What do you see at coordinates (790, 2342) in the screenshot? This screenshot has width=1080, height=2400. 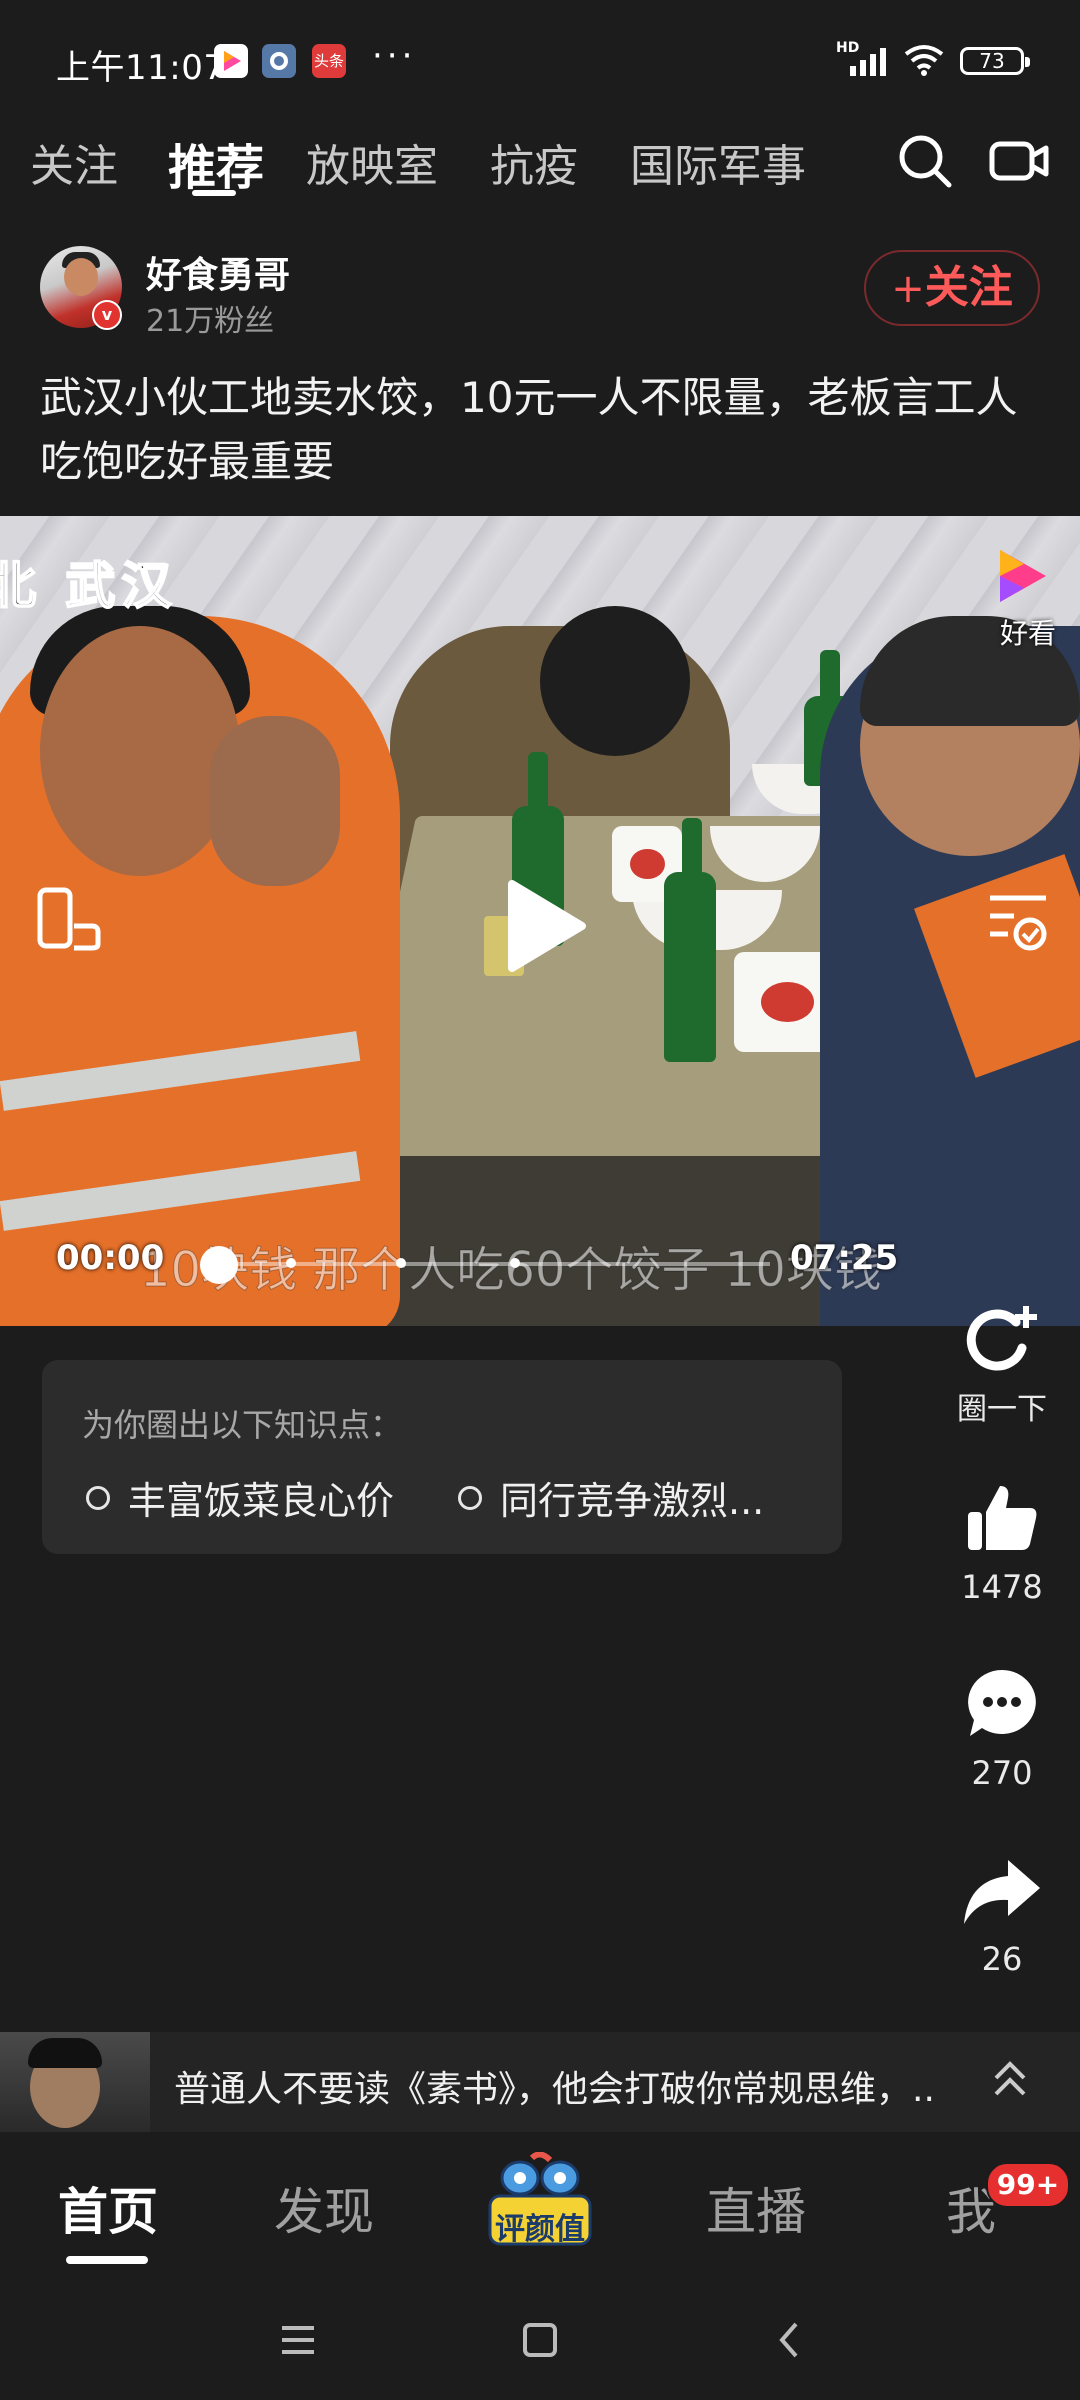 I see `back-icon` at bounding box center [790, 2342].